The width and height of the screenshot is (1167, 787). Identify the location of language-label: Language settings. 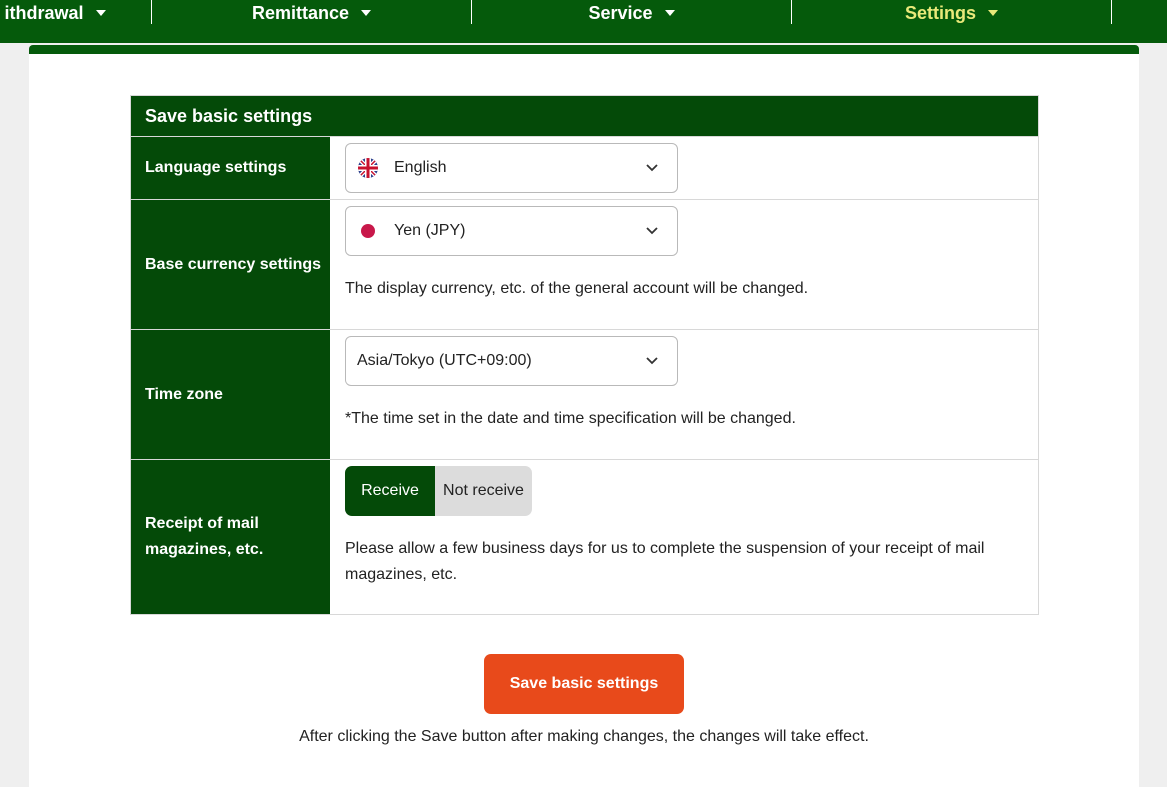
(230, 168).